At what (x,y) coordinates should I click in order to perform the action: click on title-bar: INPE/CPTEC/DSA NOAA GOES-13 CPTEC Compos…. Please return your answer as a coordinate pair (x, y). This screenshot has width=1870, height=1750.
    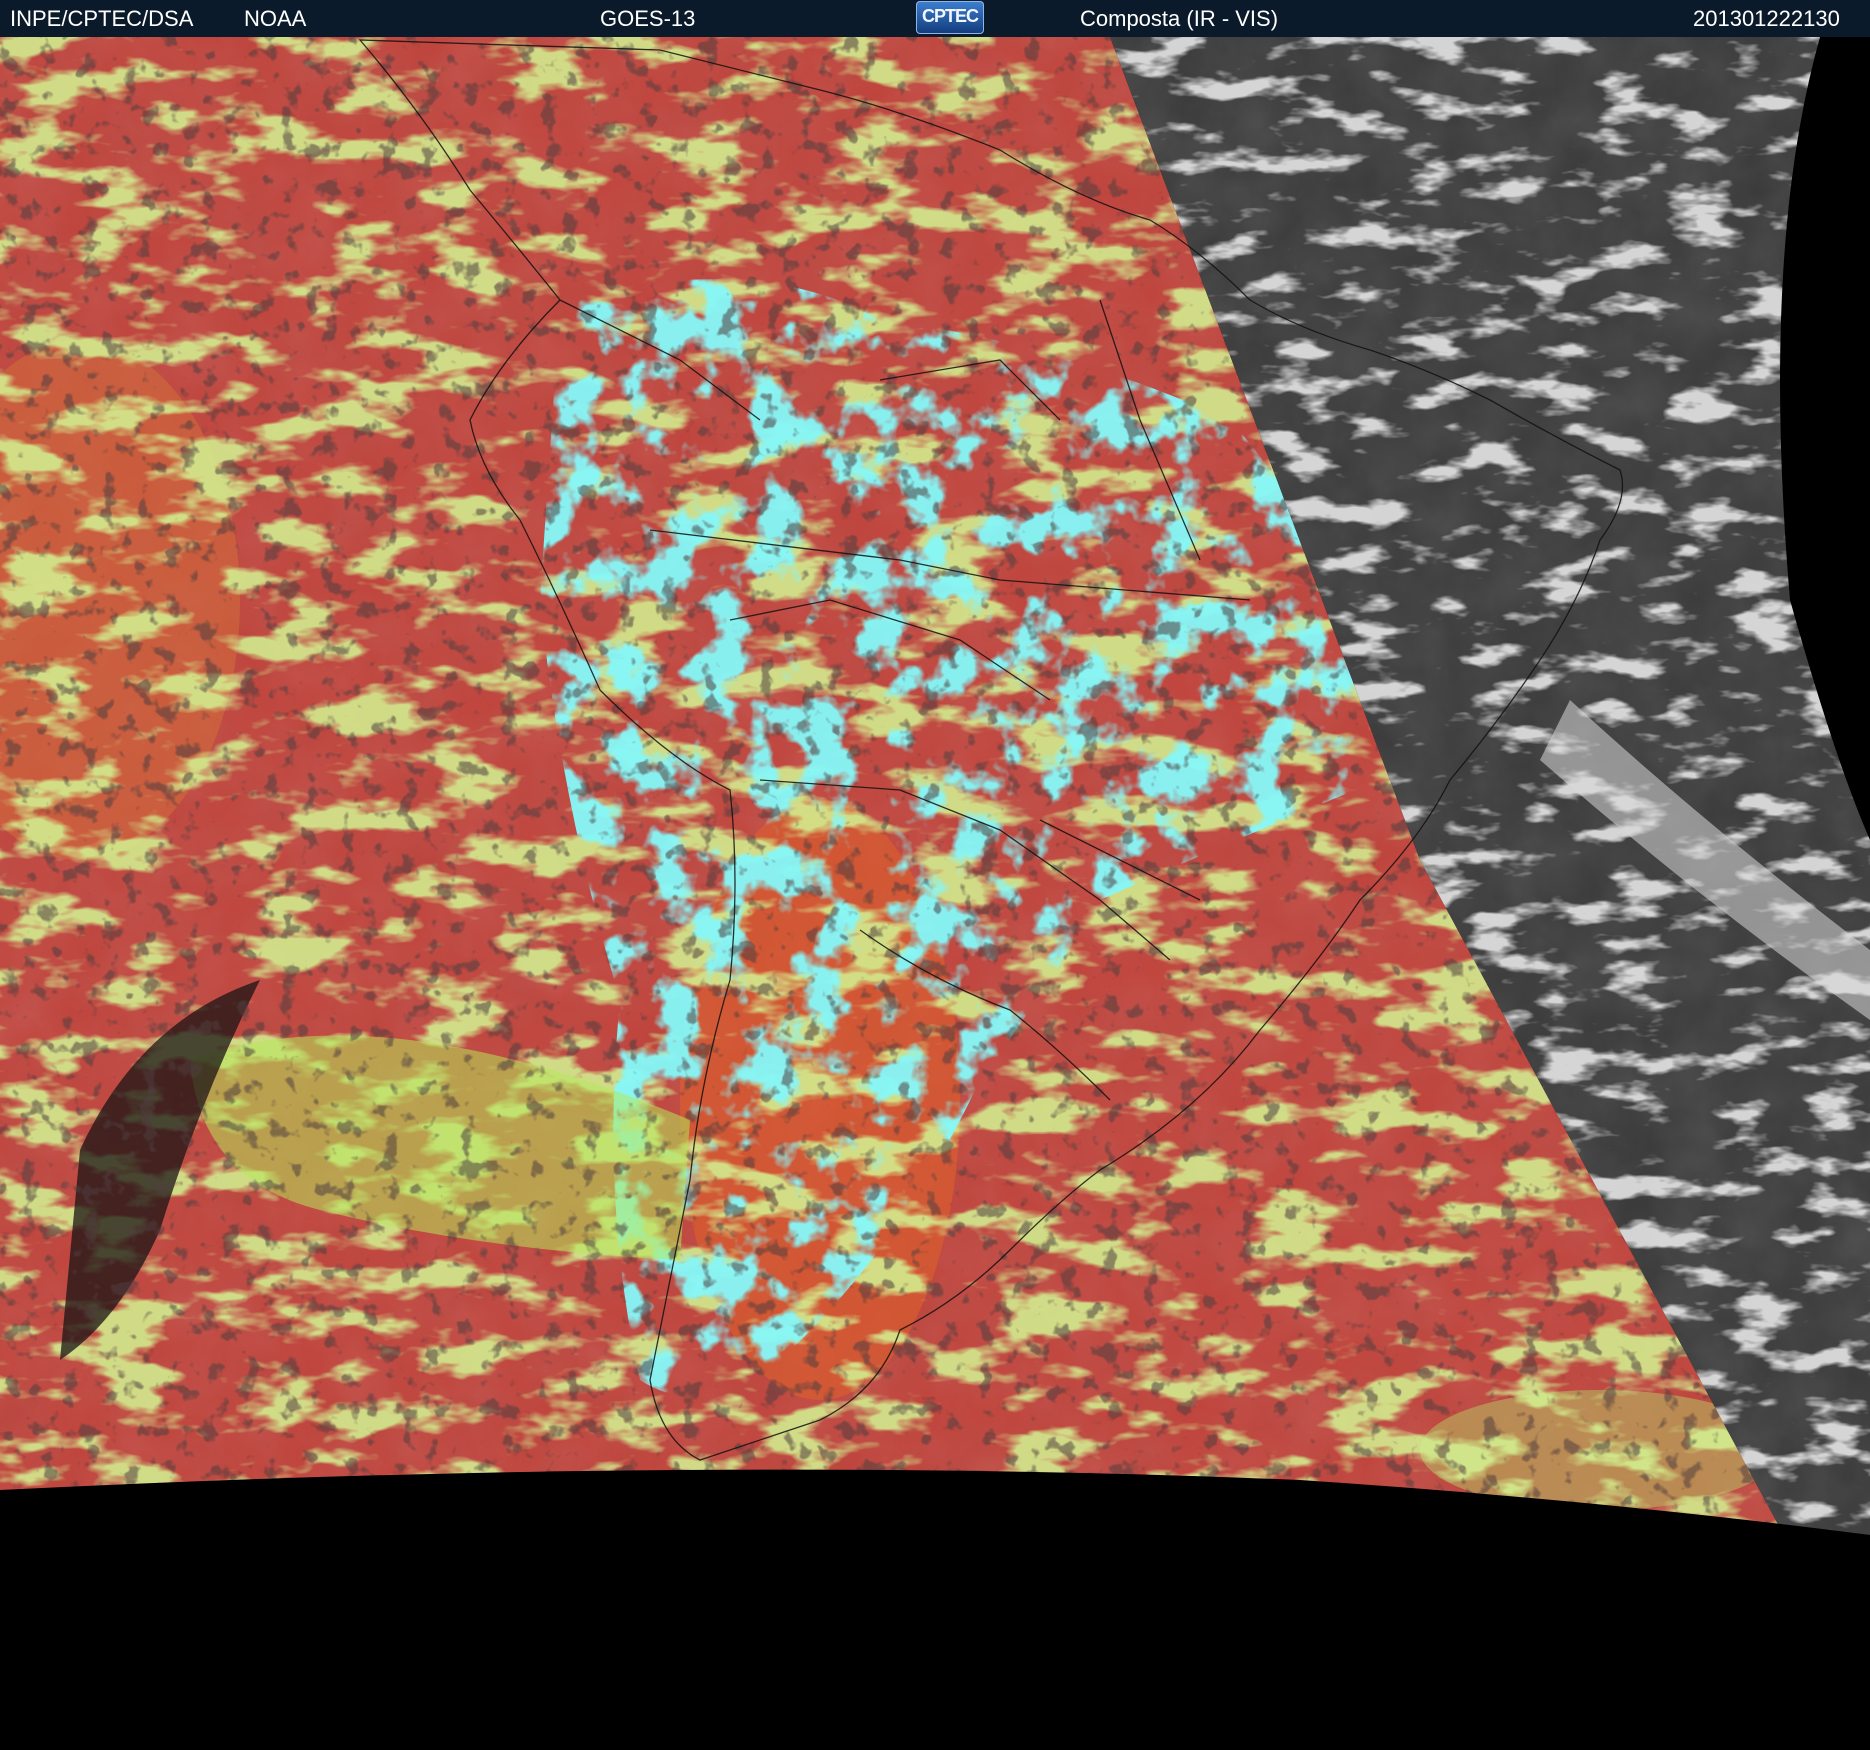
    Looking at the image, I should click on (935, 18).